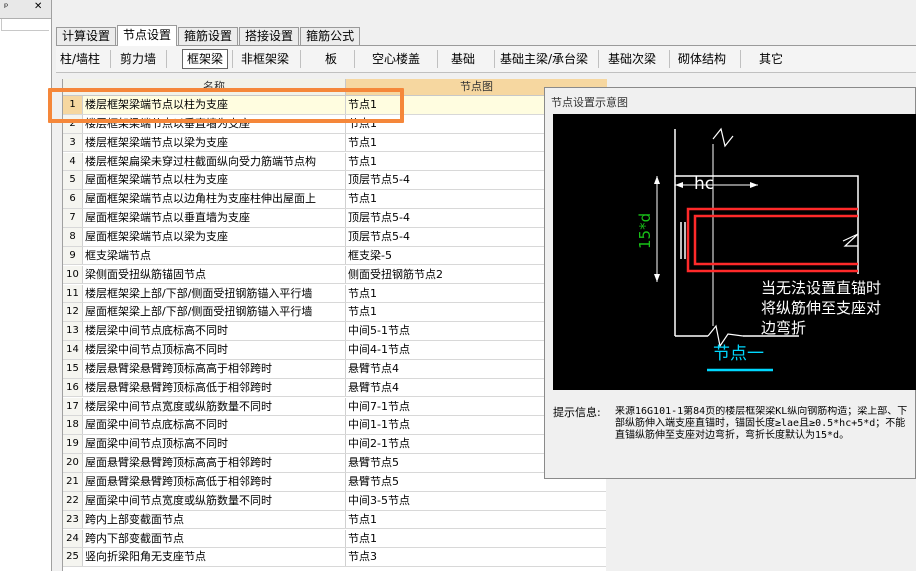  Describe the element at coordinates (334, 520) in the screenshot. I see `table-row: 23 跨内上部变截面节点 节点1` at that location.